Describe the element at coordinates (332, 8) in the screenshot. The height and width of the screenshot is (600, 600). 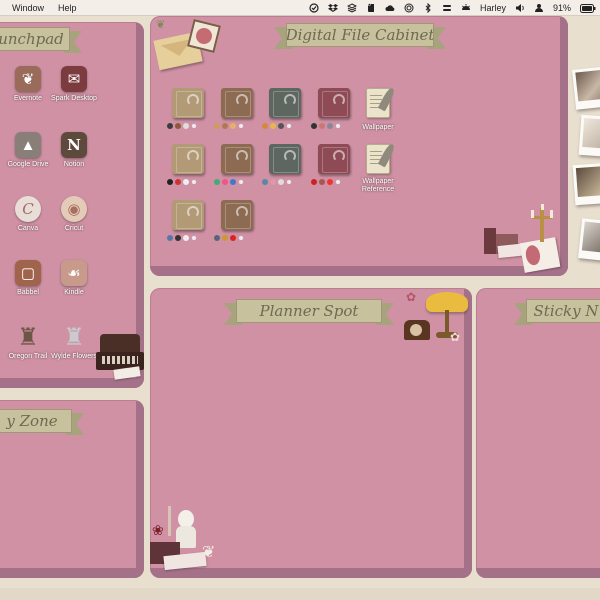
I see `dropbox-icon` at that location.